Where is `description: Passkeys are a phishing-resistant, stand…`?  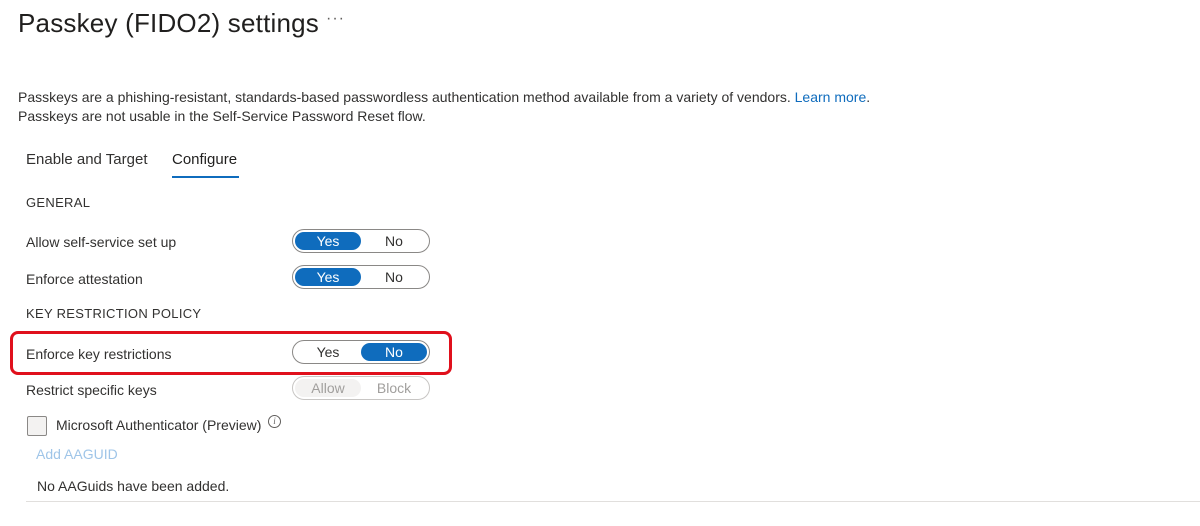 description: Passkeys are a phishing-resistant, stand… is located at coordinates (444, 107).